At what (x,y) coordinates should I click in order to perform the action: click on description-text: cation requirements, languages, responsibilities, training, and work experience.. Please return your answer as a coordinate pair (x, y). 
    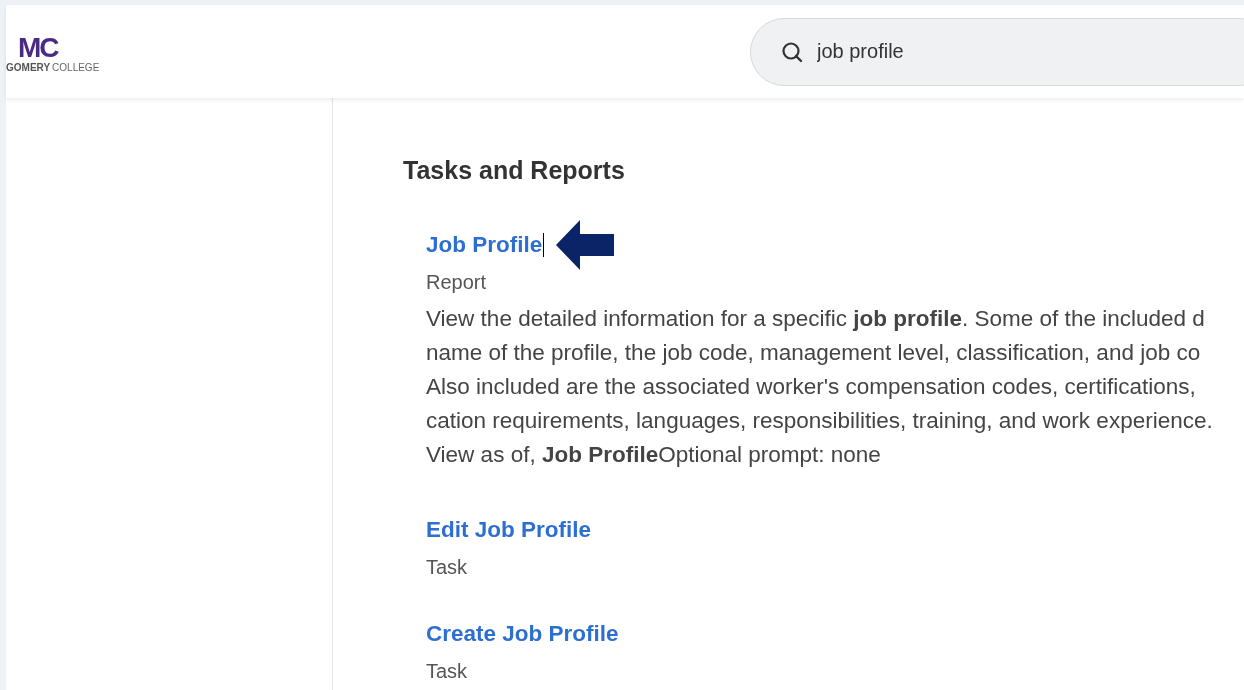
    Looking at the image, I should click on (820, 421).